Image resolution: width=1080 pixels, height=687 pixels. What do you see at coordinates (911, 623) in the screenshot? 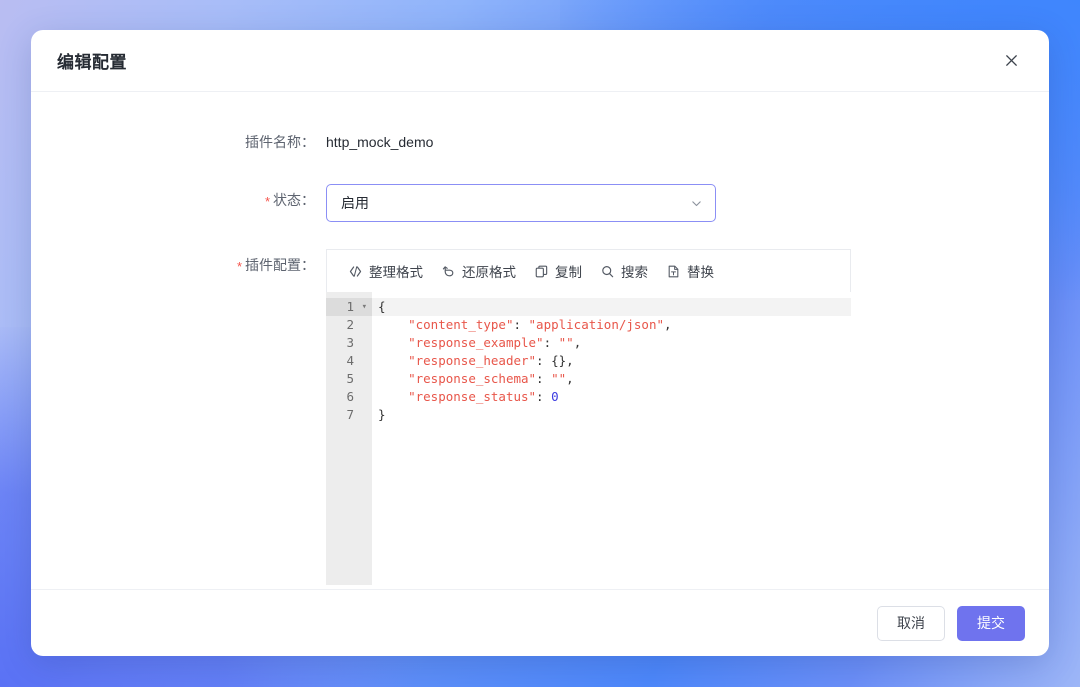
I see `cancel-button: 取消` at bounding box center [911, 623].